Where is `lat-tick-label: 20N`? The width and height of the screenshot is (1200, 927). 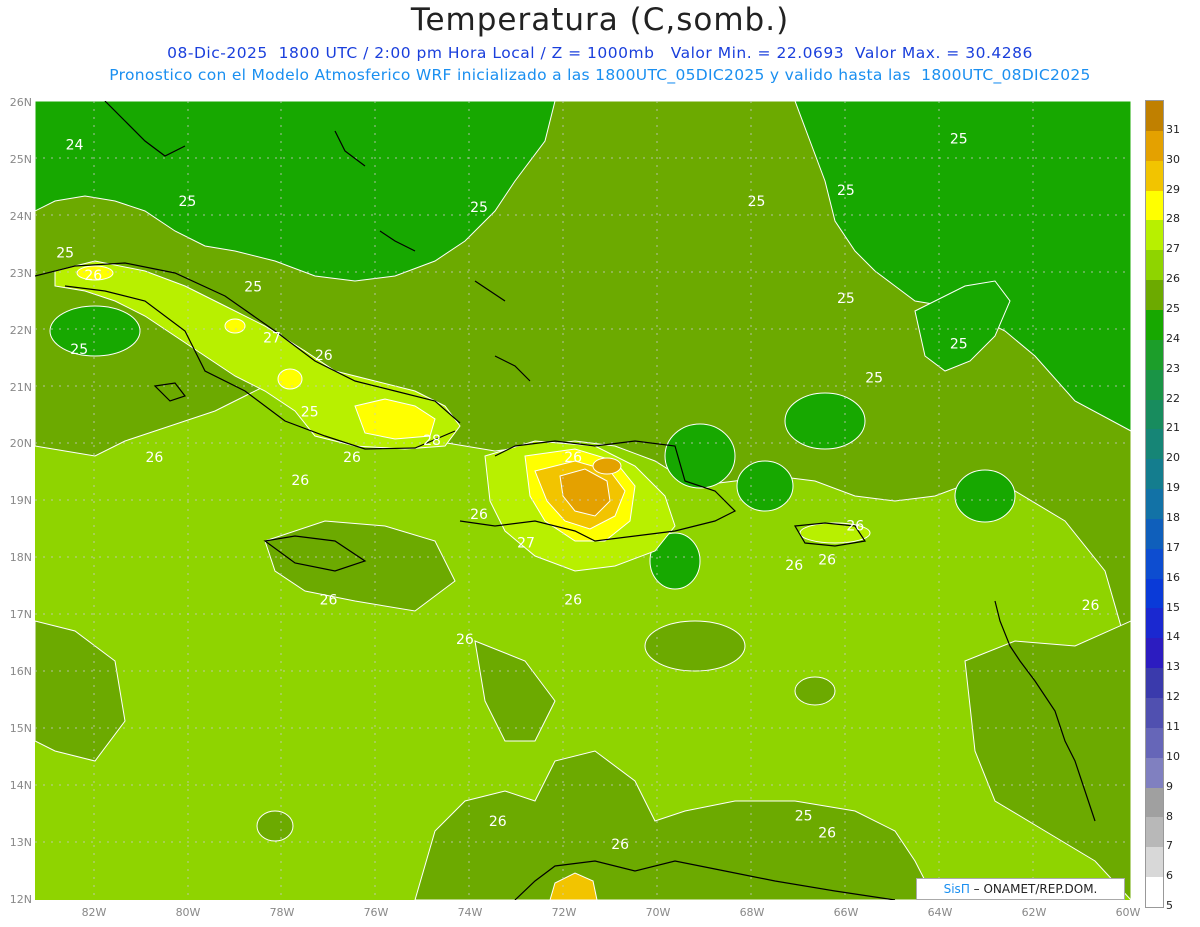
lat-tick-label: 20N is located at coordinates (20, 444).